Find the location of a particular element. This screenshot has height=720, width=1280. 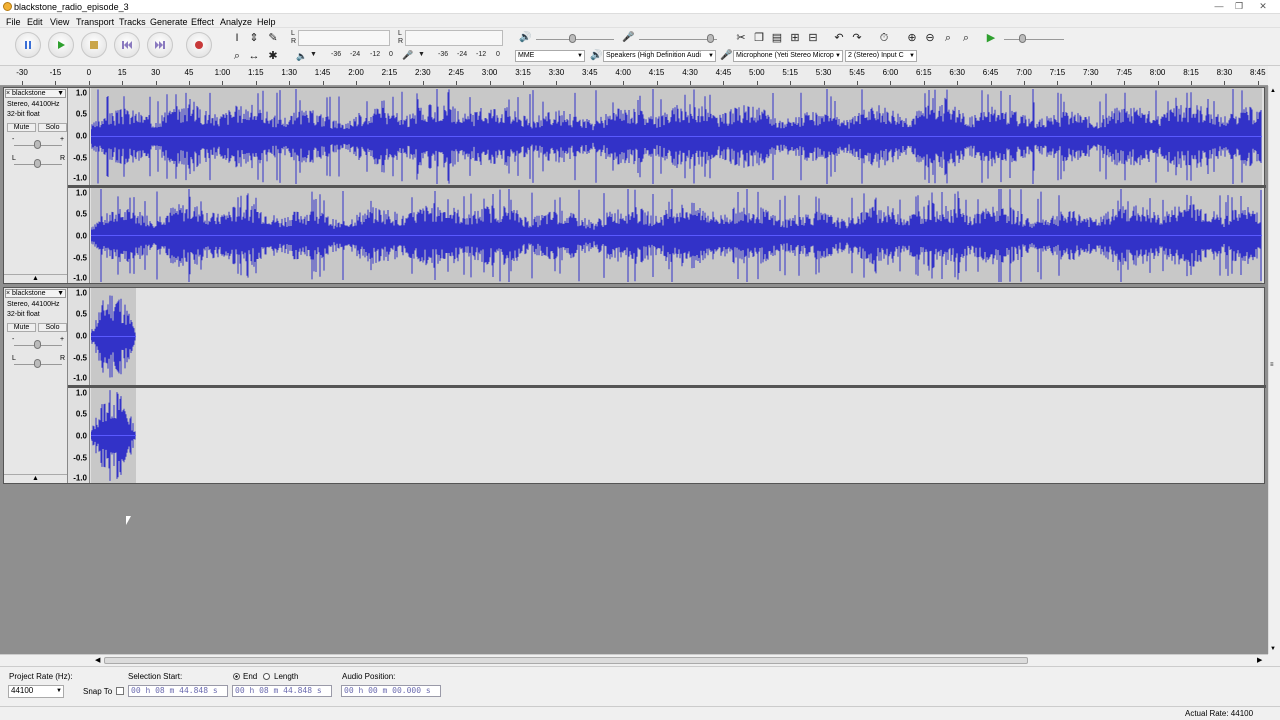

sync-lock-icon: ⏱ is located at coordinates (884, 38).